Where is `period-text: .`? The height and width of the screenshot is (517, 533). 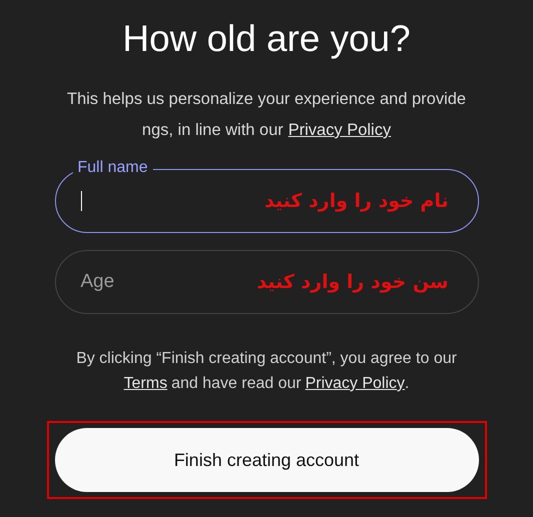
period-text: . is located at coordinates (407, 384).